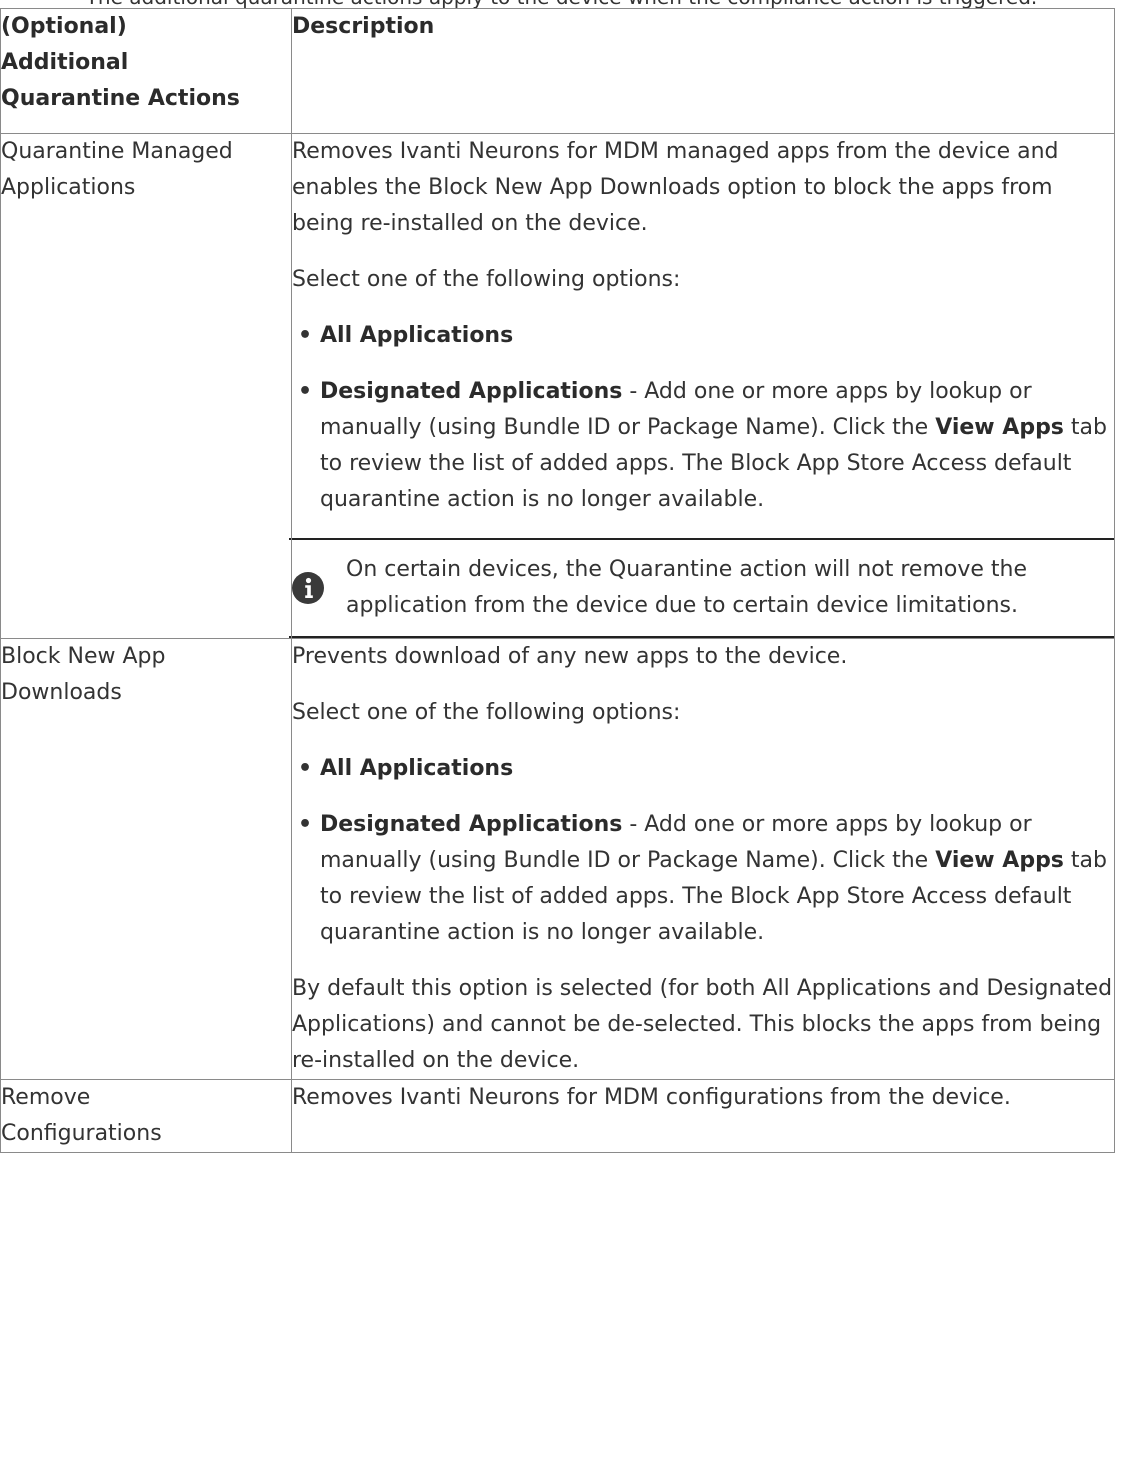 This screenshot has height=1463, width=1123. I want to click on header-description-label: Description, so click(363, 26).